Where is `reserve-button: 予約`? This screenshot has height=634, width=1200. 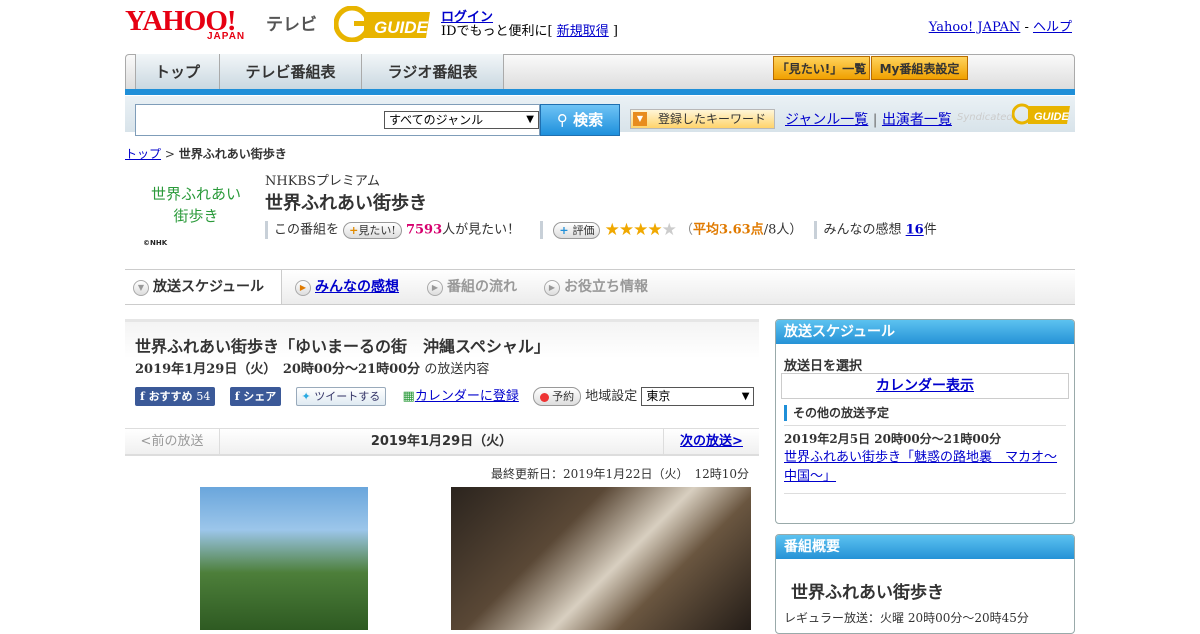 reserve-button: 予約 is located at coordinates (557, 396).